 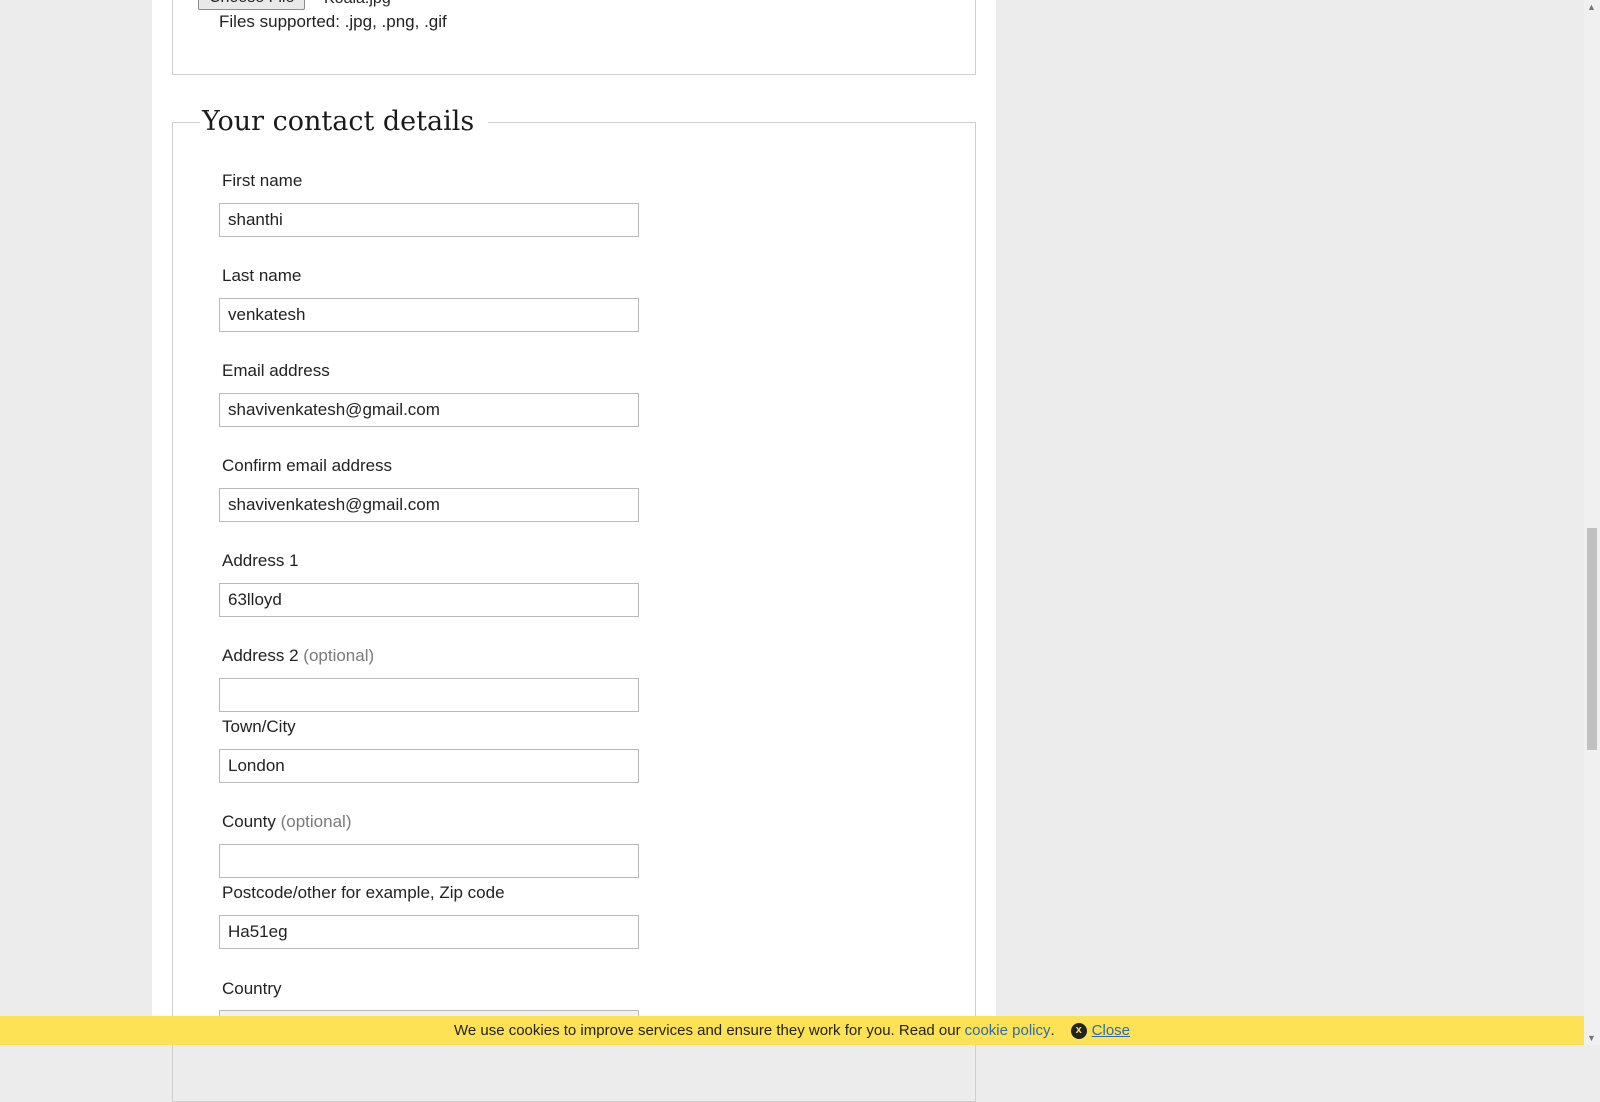 I want to click on cookie-policy-link: cookie policy, so click(x=1008, y=1030).